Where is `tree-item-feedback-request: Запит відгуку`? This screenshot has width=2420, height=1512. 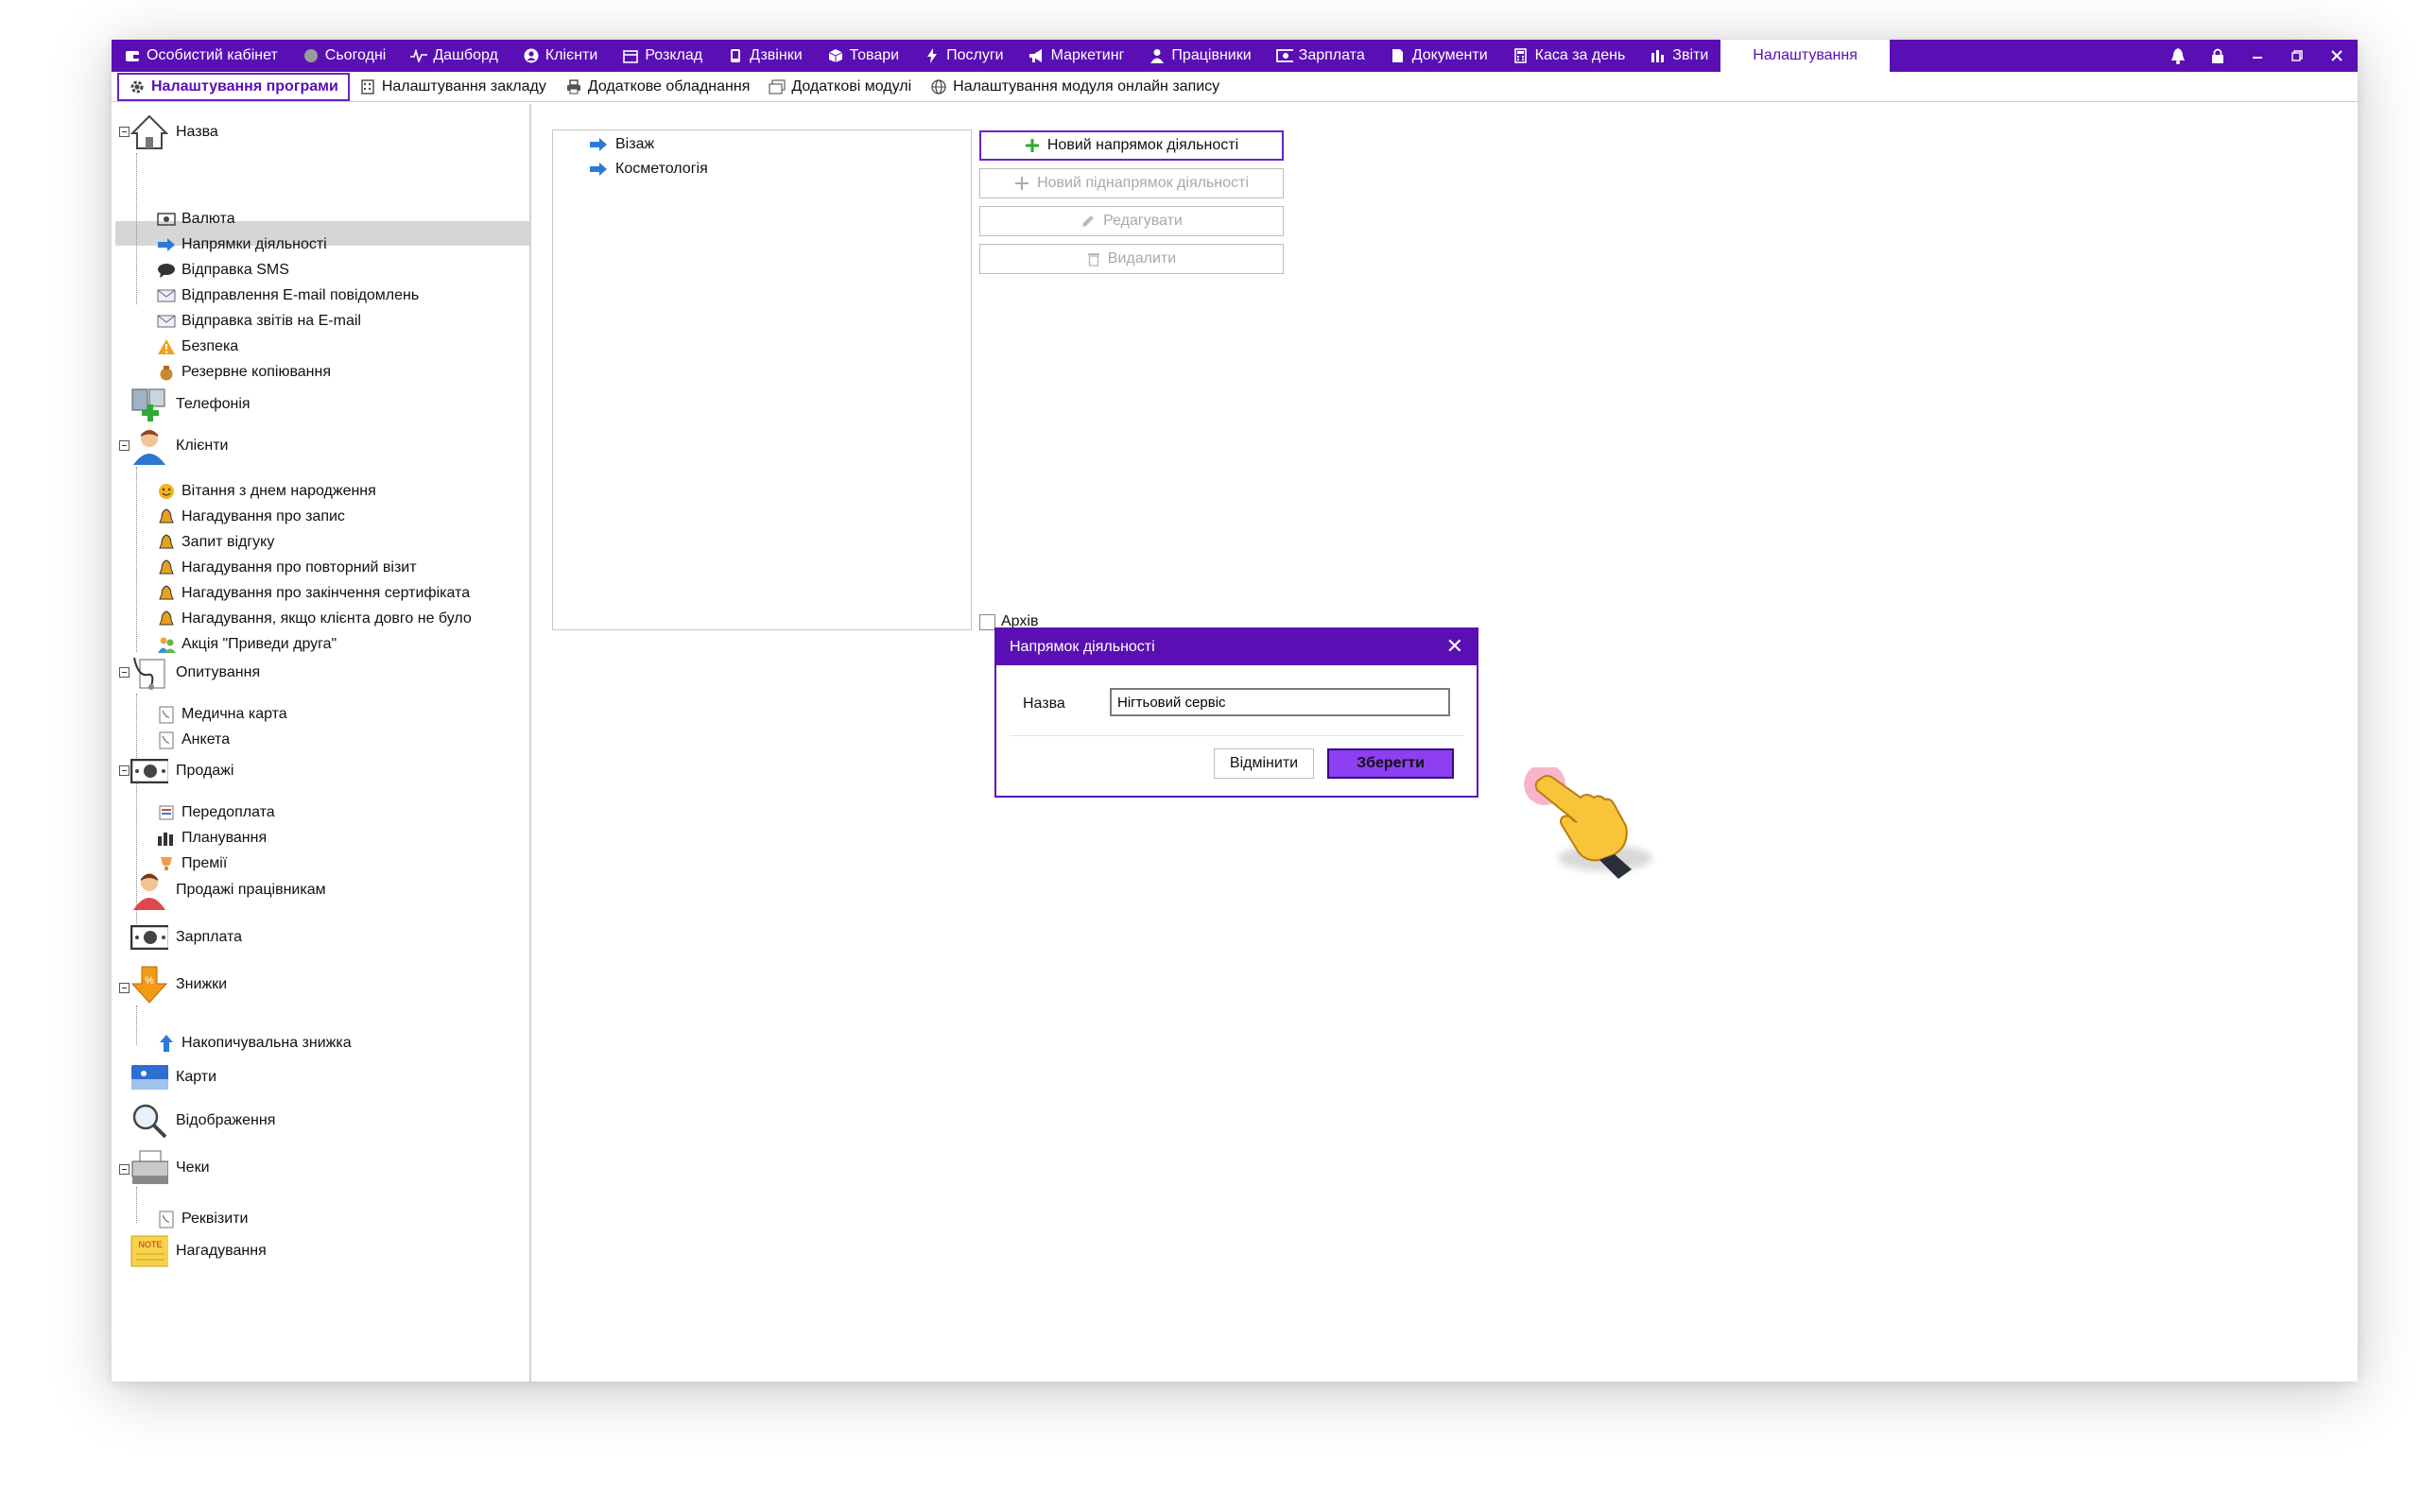
tree-item-feedback-request: Запит відгуку is located at coordinates (215, 542).